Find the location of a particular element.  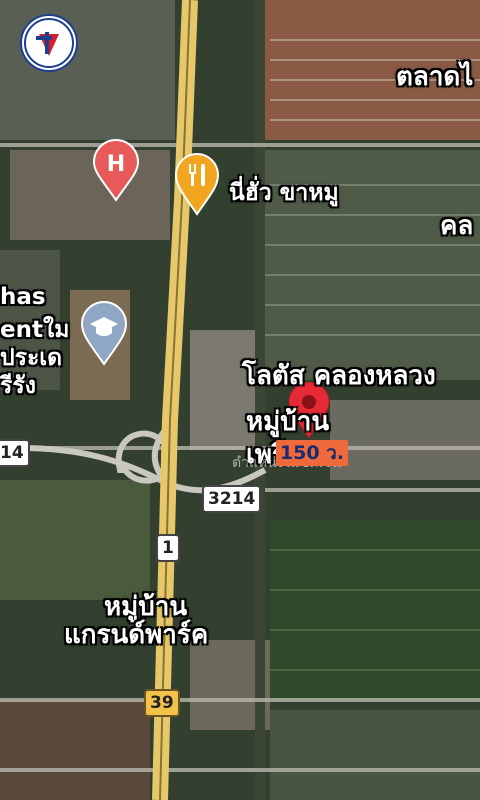

route-shield-39: 39 is located at coordinates (162, 703).